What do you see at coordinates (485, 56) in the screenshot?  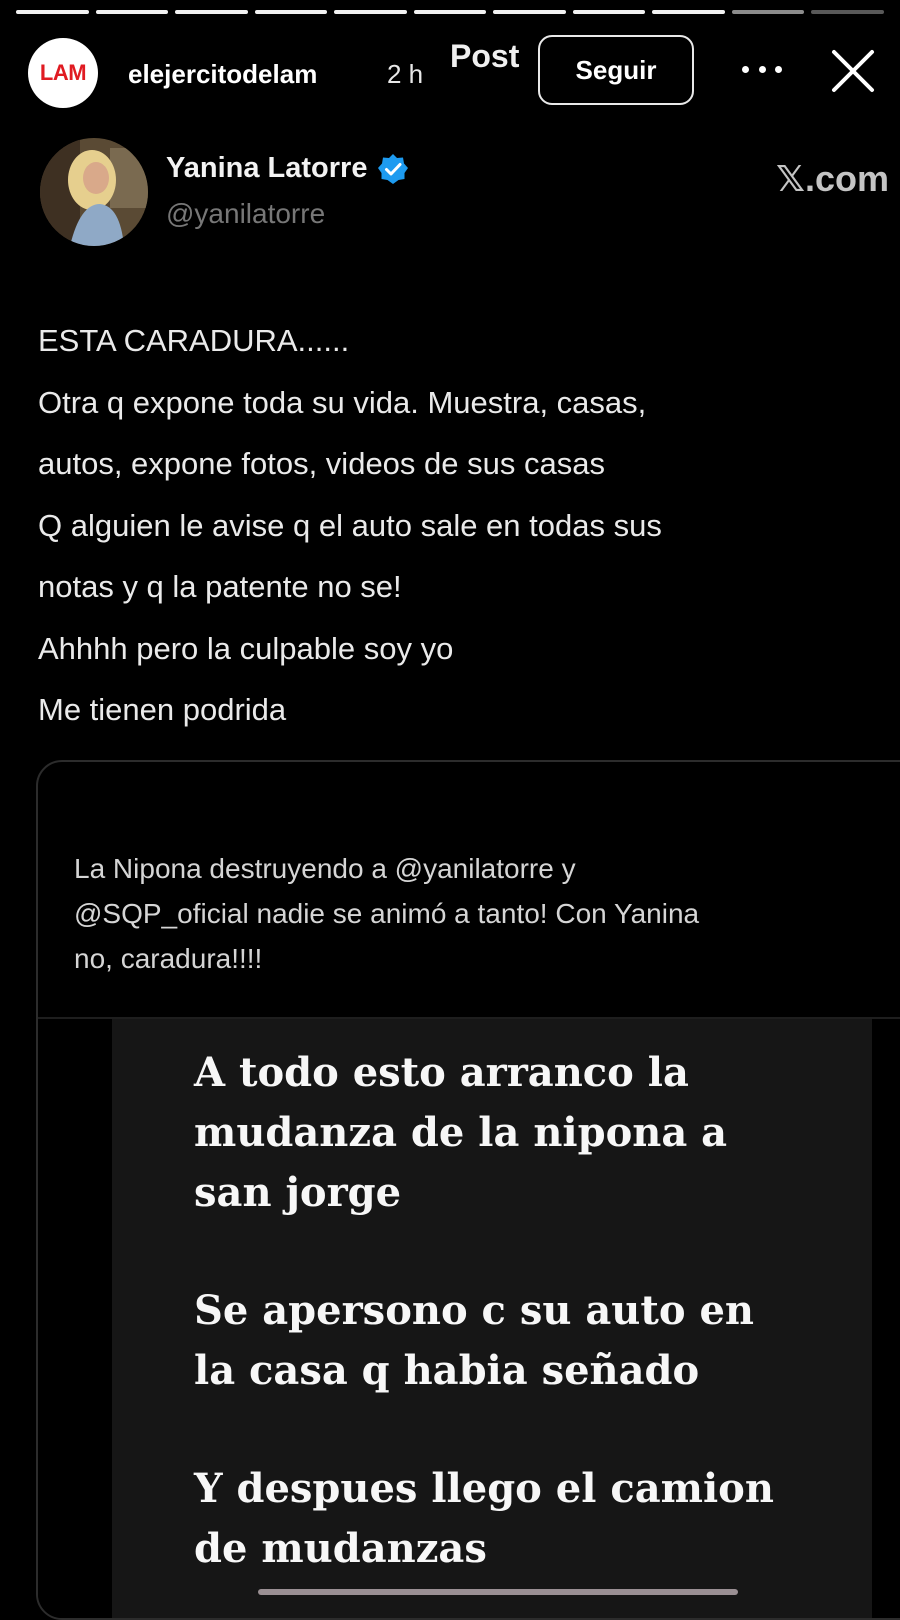 I see `post-tag-label: Post` at bounding box center [485, 56].